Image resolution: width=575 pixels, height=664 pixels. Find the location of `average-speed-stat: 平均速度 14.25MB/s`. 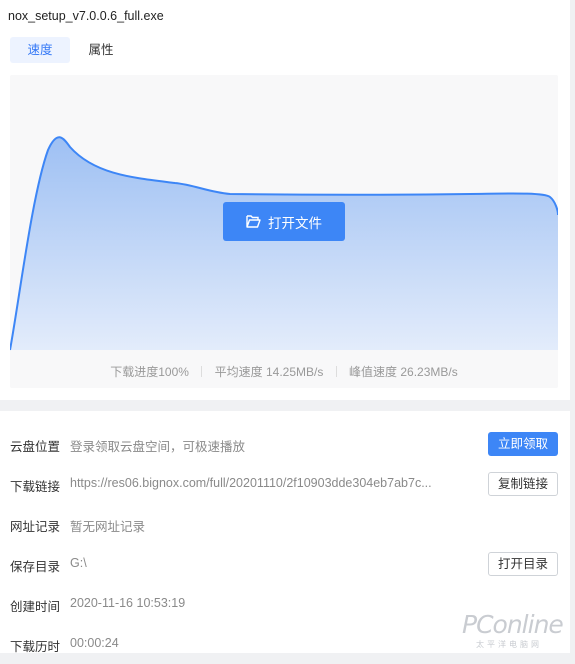

average-speed-stat: 平均速度 14.25MB/s is located at coordinates (269, 372).